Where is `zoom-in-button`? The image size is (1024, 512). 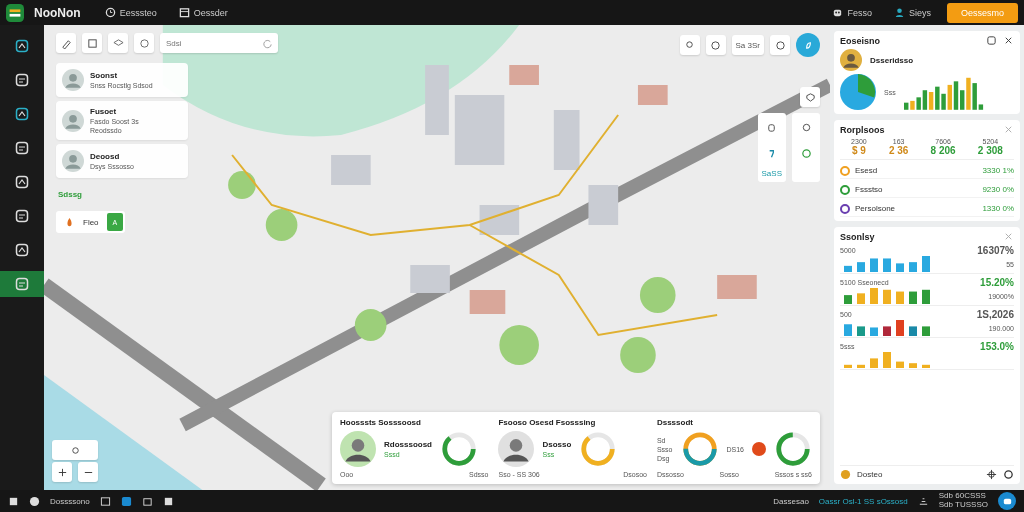
zoom-in-button is located at coordinates (62, 472).